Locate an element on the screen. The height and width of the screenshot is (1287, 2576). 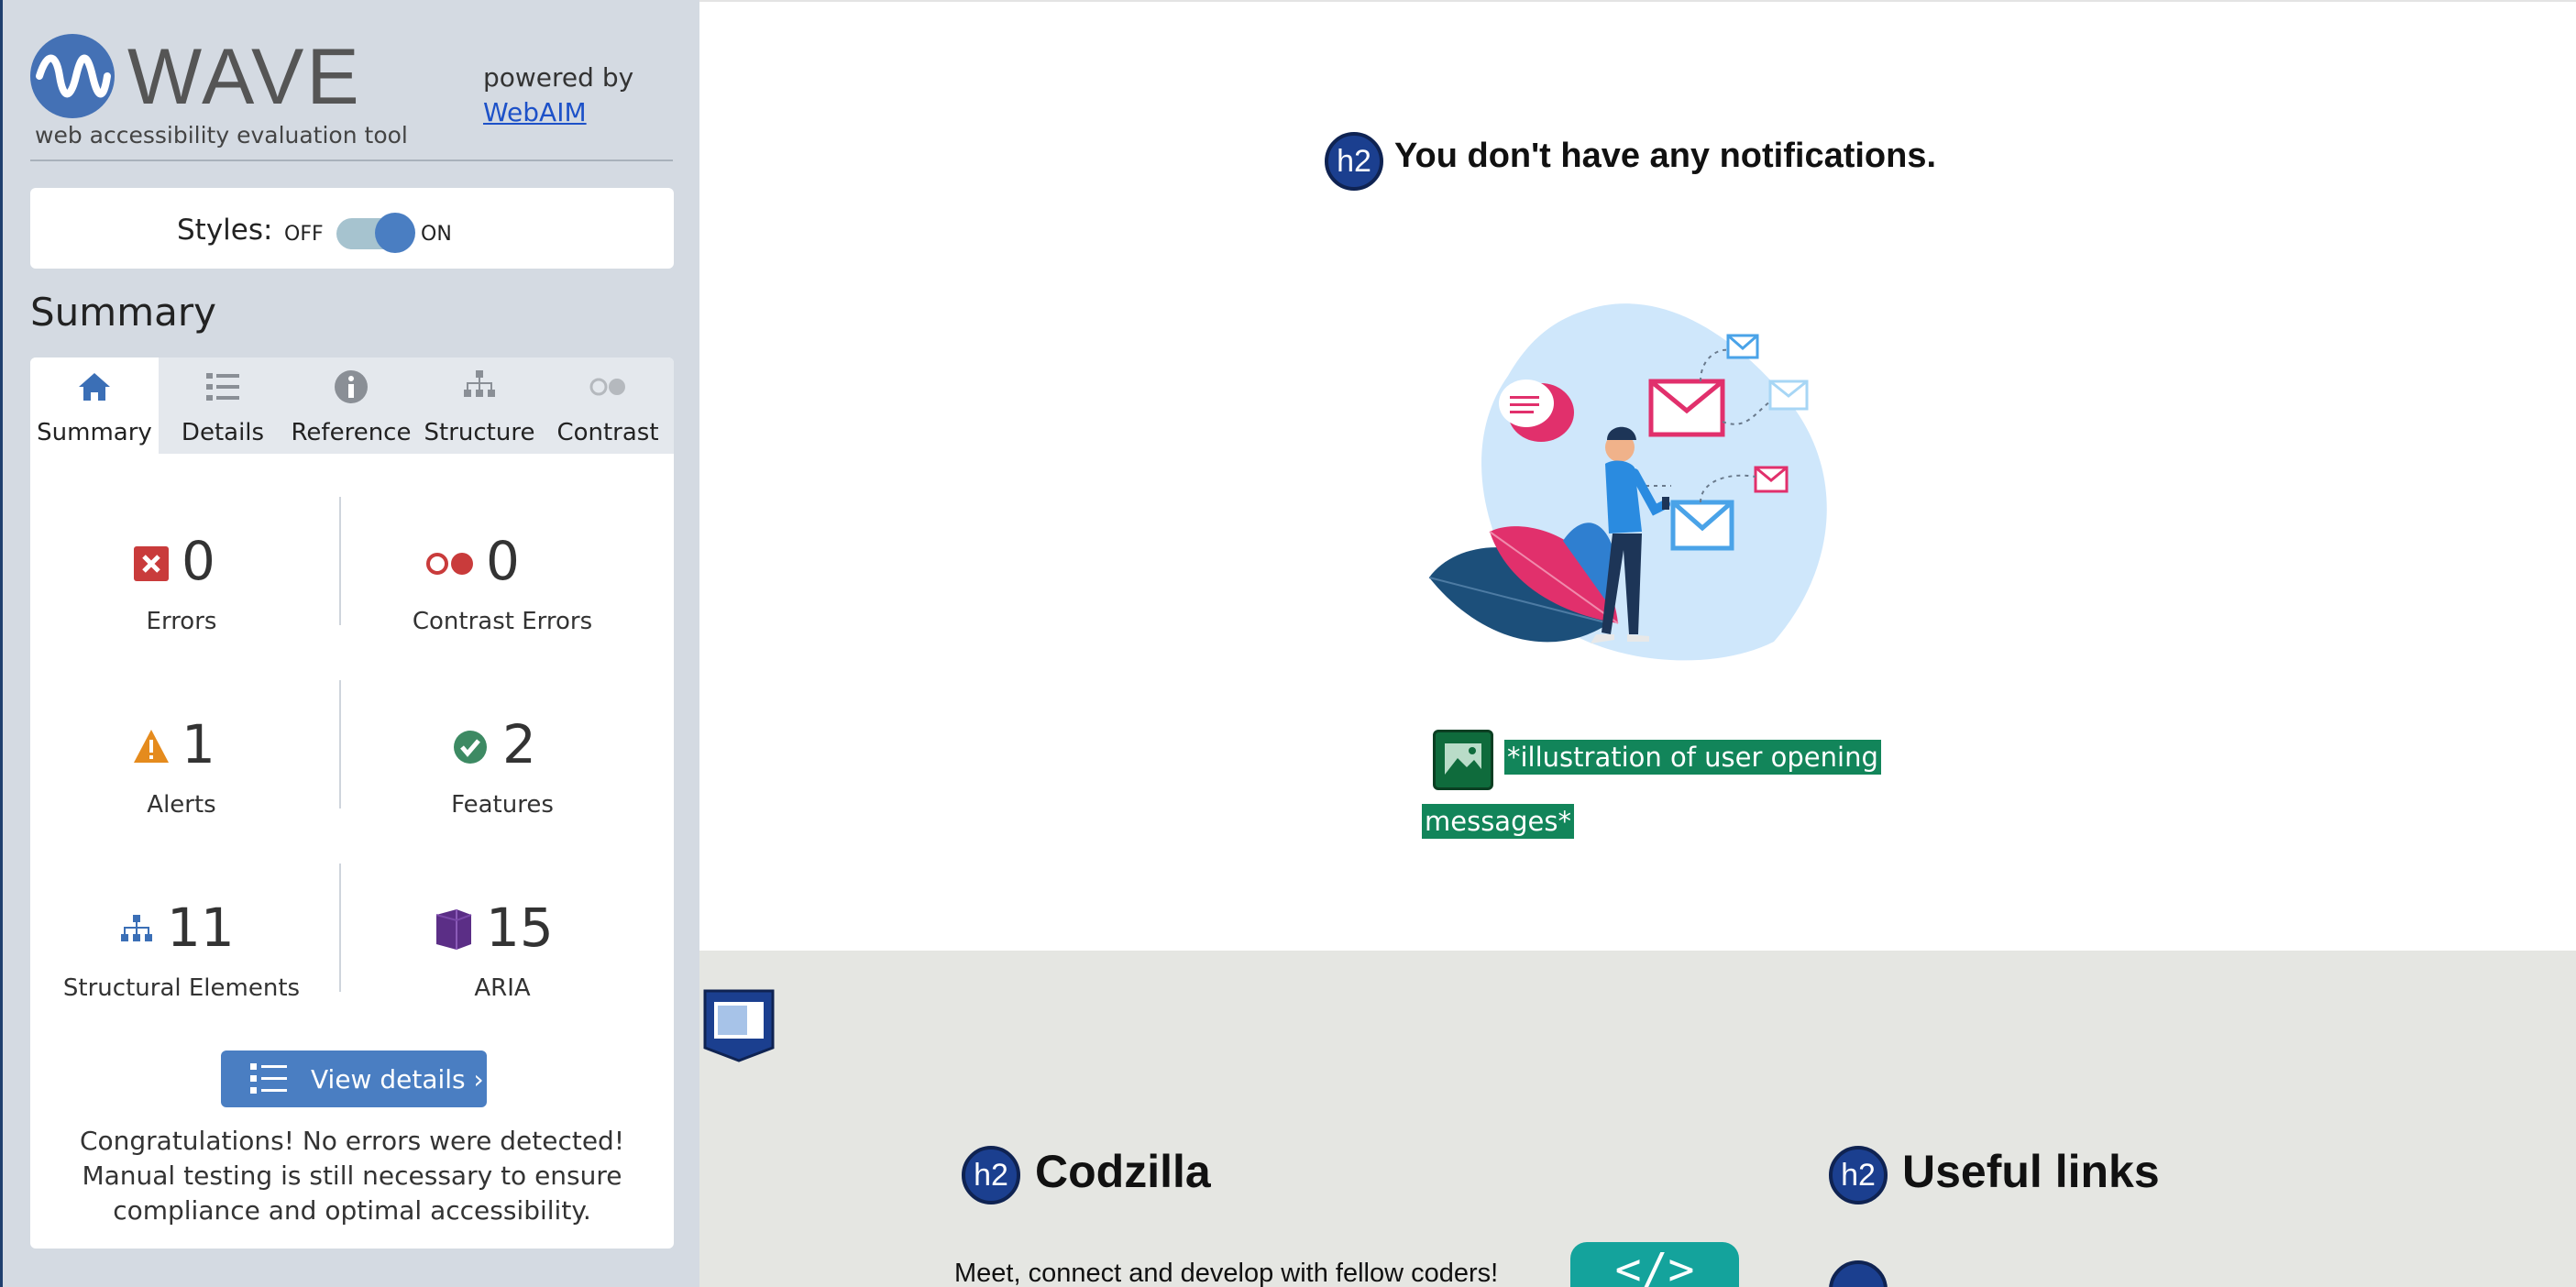
styles-toggle is located at coordinates (376, 233).